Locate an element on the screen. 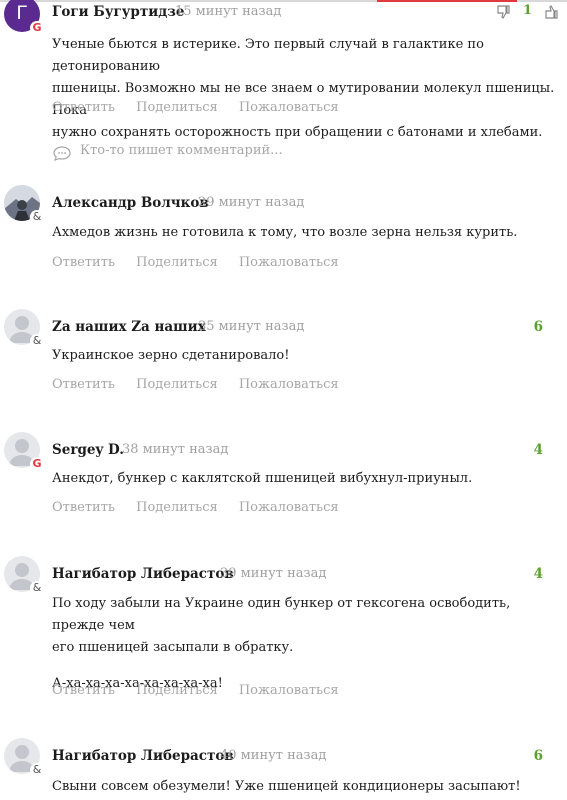 This screenshot has height=800, width=567. comment-text-line: его пшеницей засыпали в обратку. is located at coordinates (173, 647).